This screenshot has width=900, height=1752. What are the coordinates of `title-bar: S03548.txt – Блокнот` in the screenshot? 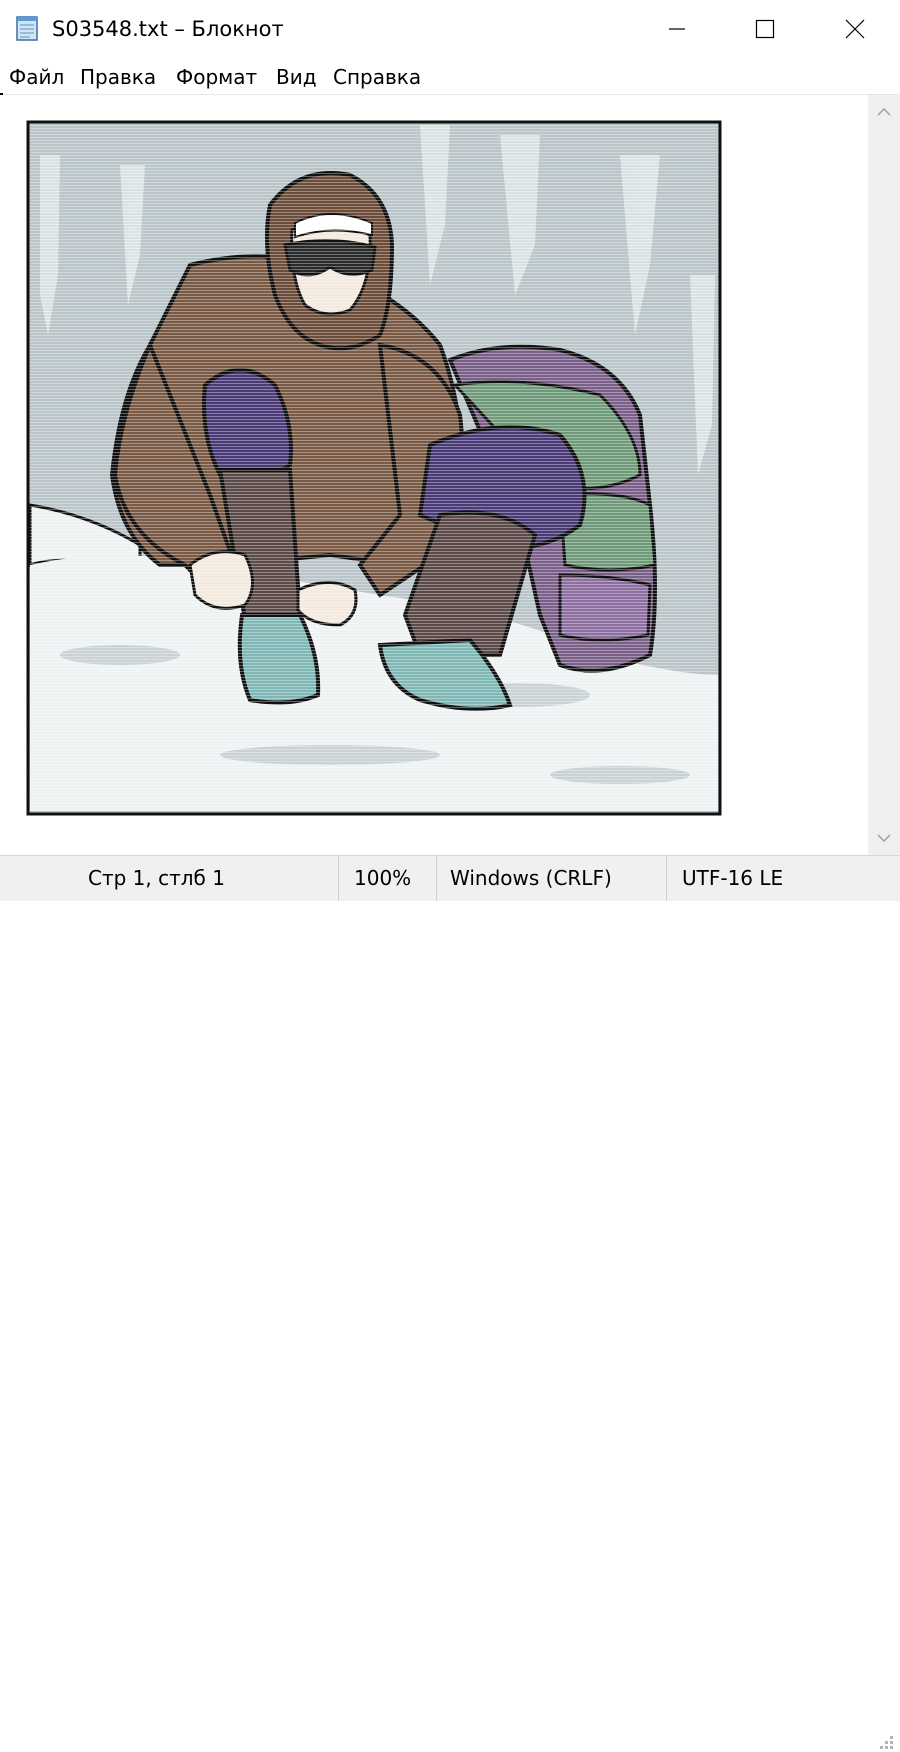 It's located at (450, 29).